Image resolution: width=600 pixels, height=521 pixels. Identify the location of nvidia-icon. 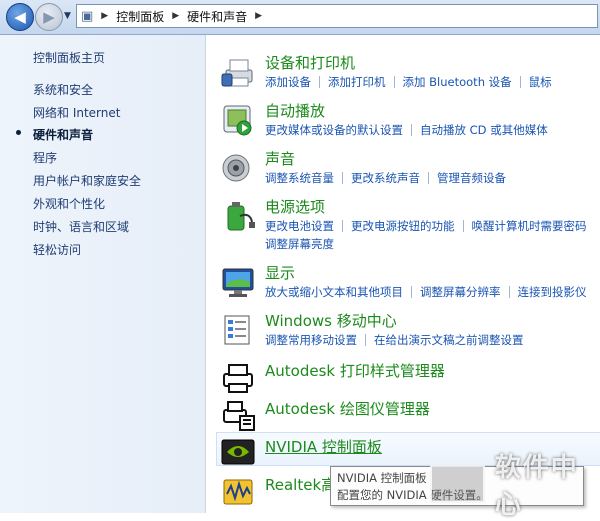
(238, 452).